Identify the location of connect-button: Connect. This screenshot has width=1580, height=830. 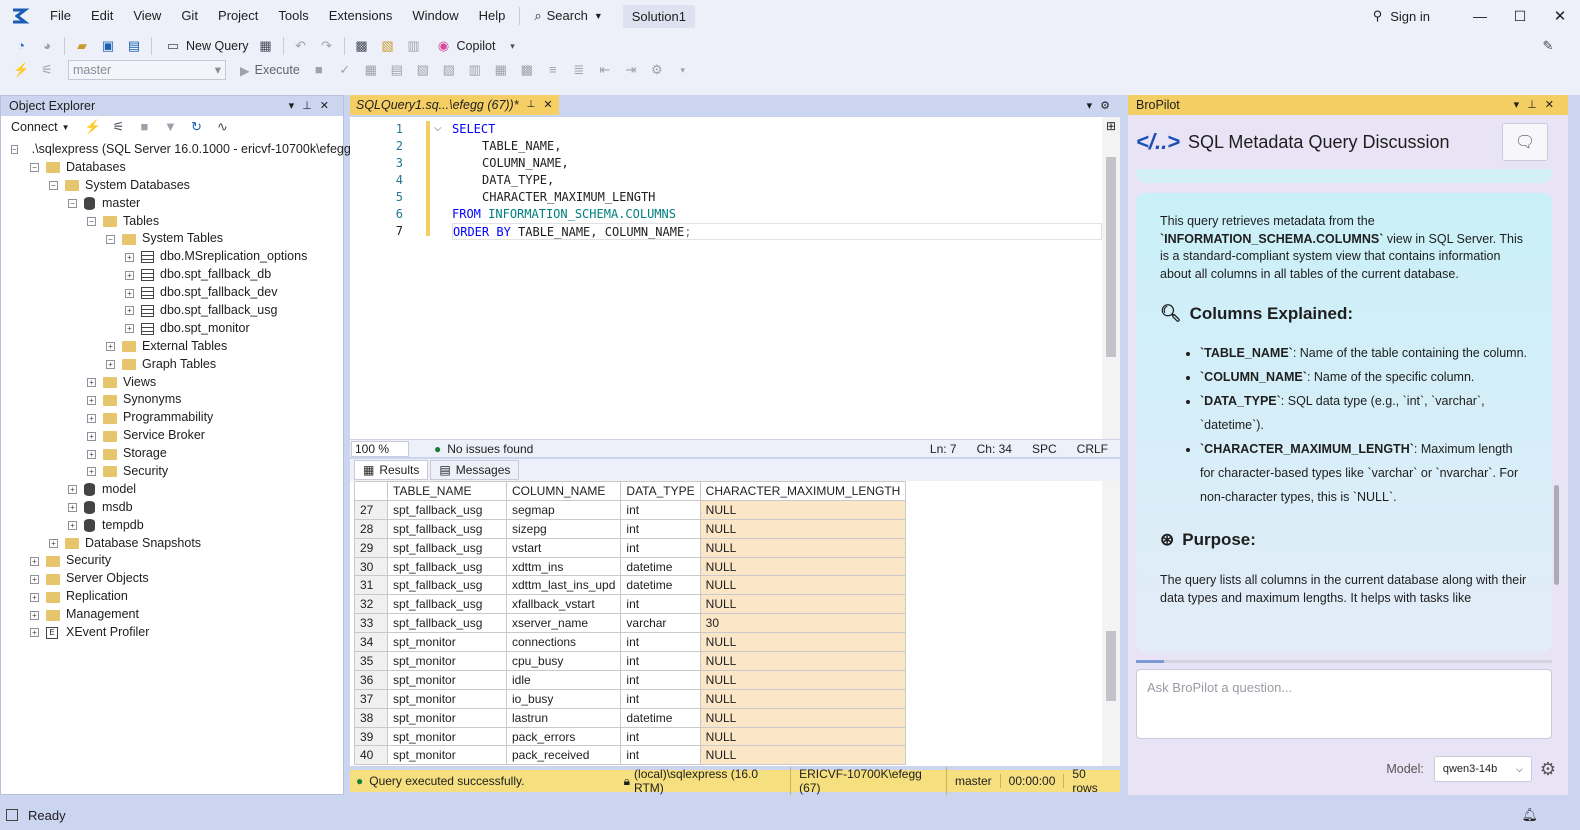
(34, 127).